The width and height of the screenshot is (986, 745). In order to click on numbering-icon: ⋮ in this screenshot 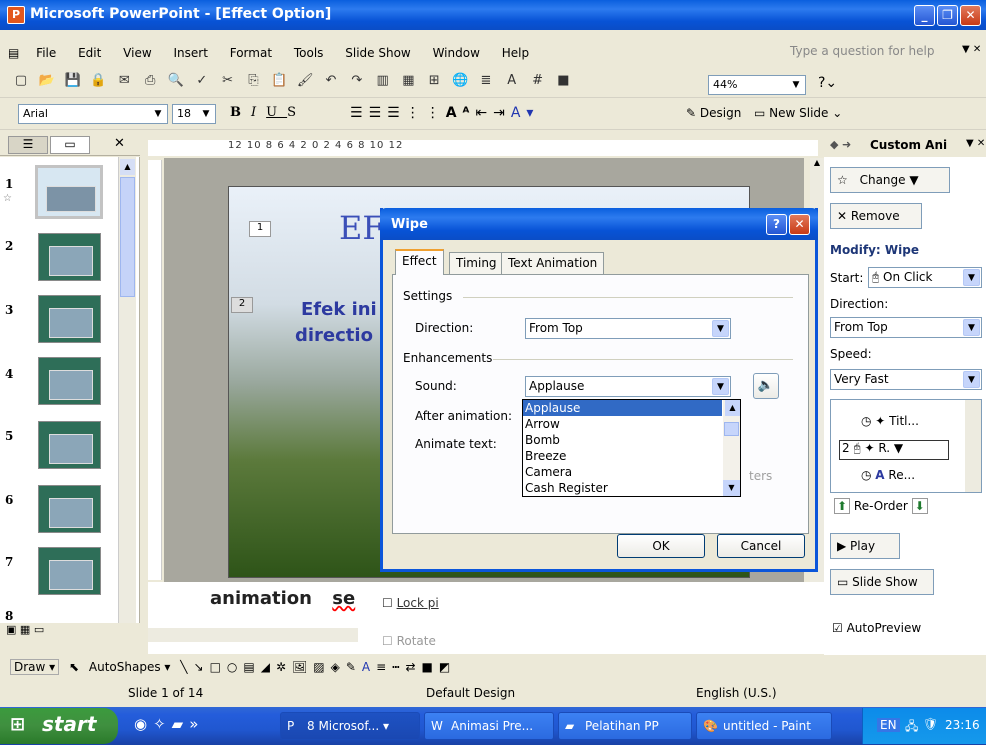, I will do `click(416, 113)`.